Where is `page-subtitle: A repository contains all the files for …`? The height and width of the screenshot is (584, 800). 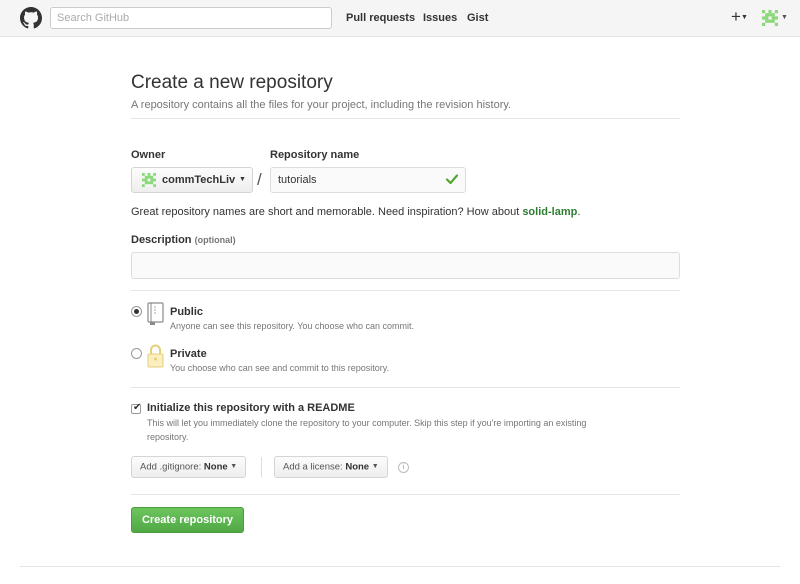
page-subtitle: A repository contains all the files for … is located at coordinates (321, 105).